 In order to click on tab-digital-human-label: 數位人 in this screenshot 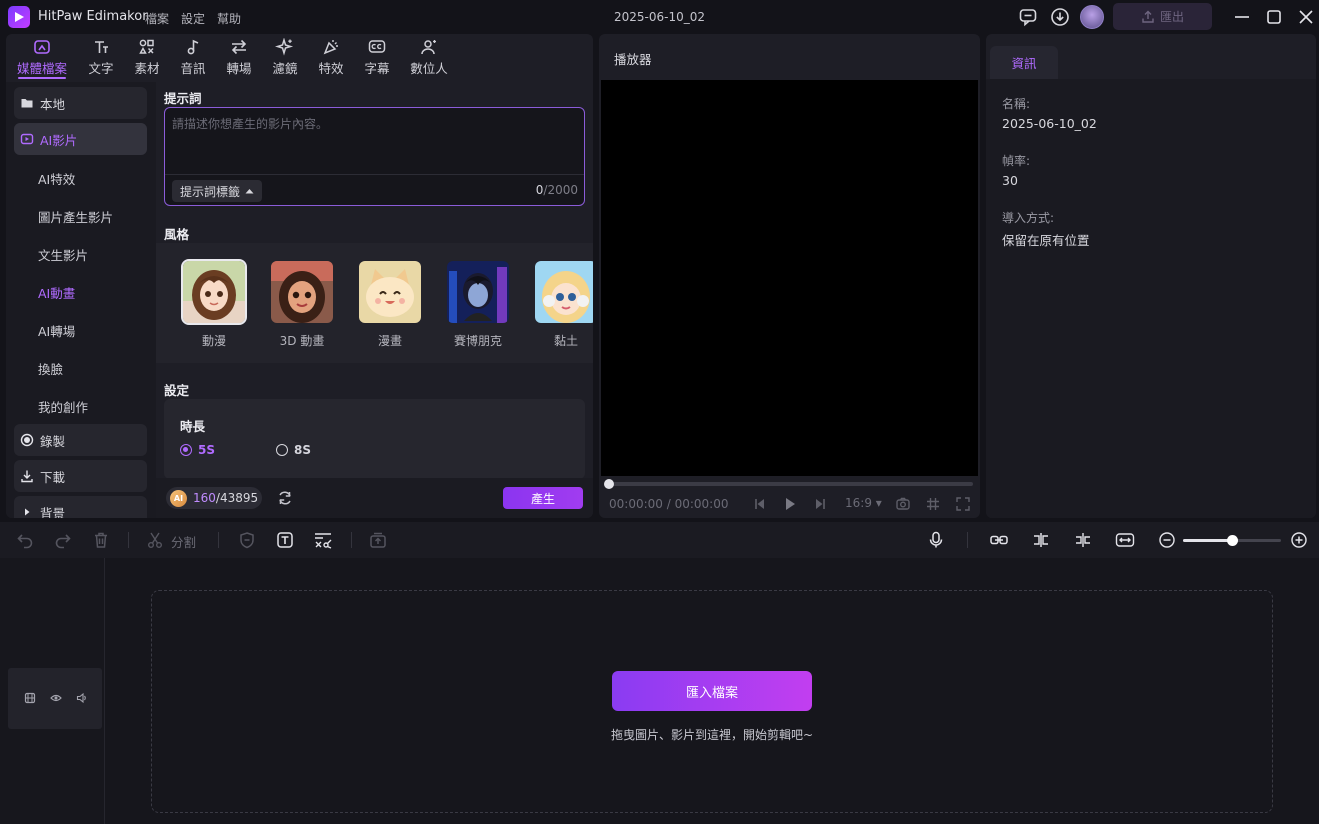, I will do `click(429, 68)`.